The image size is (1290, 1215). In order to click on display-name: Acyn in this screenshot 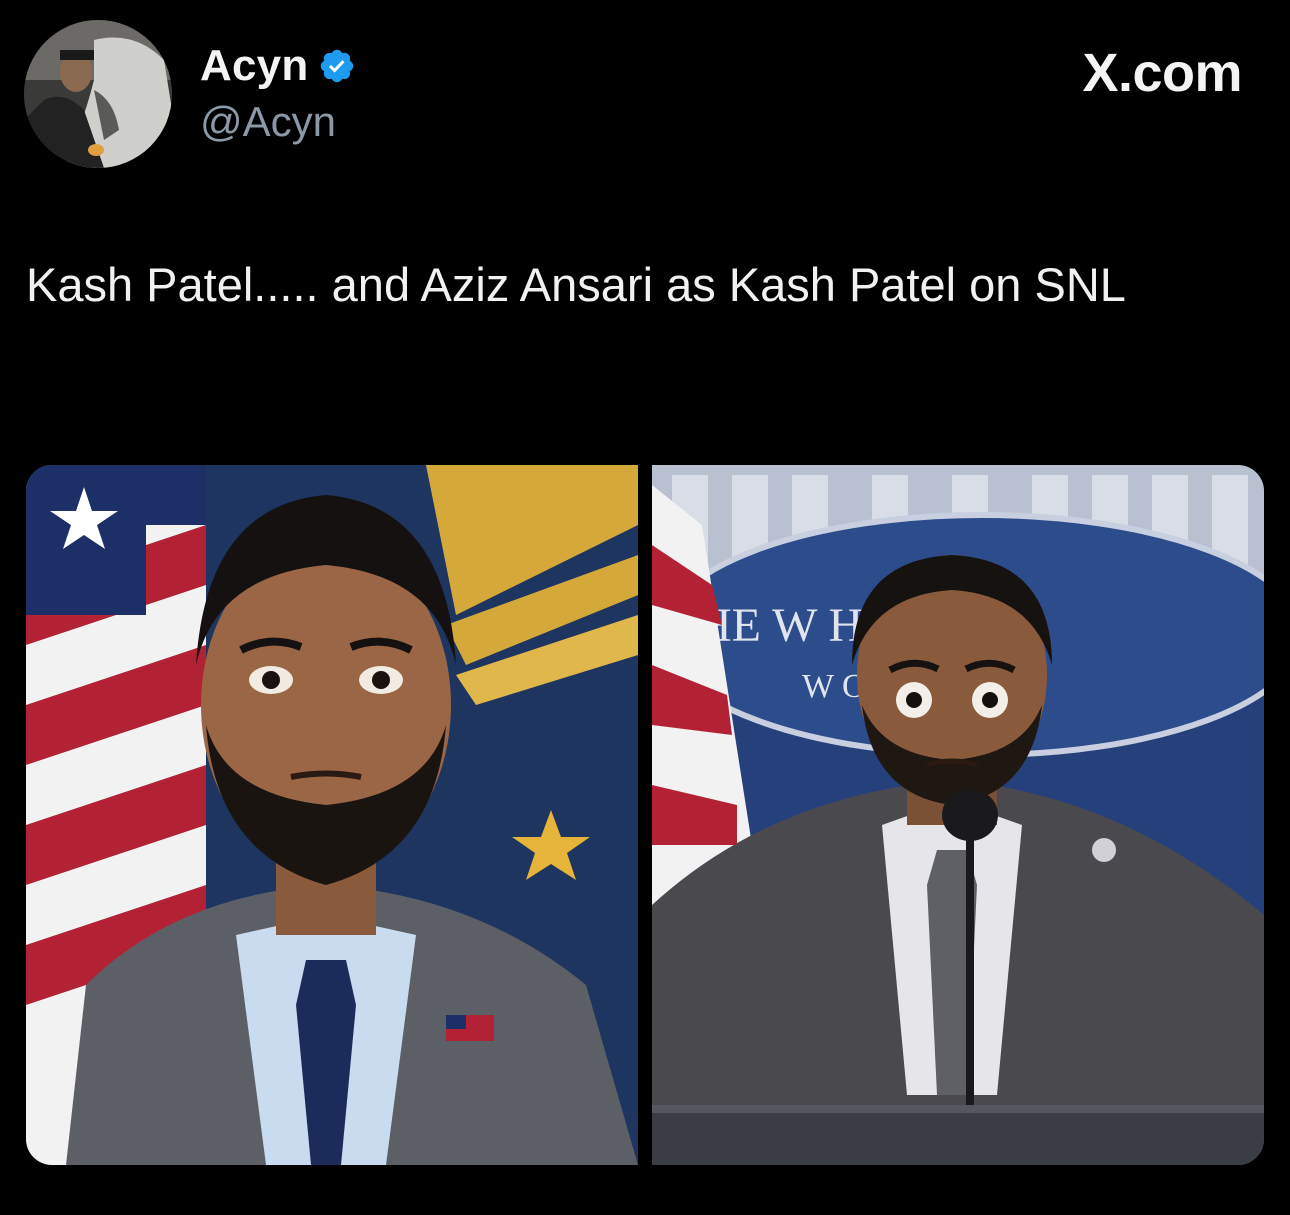, I will do `click(254, 66)`.